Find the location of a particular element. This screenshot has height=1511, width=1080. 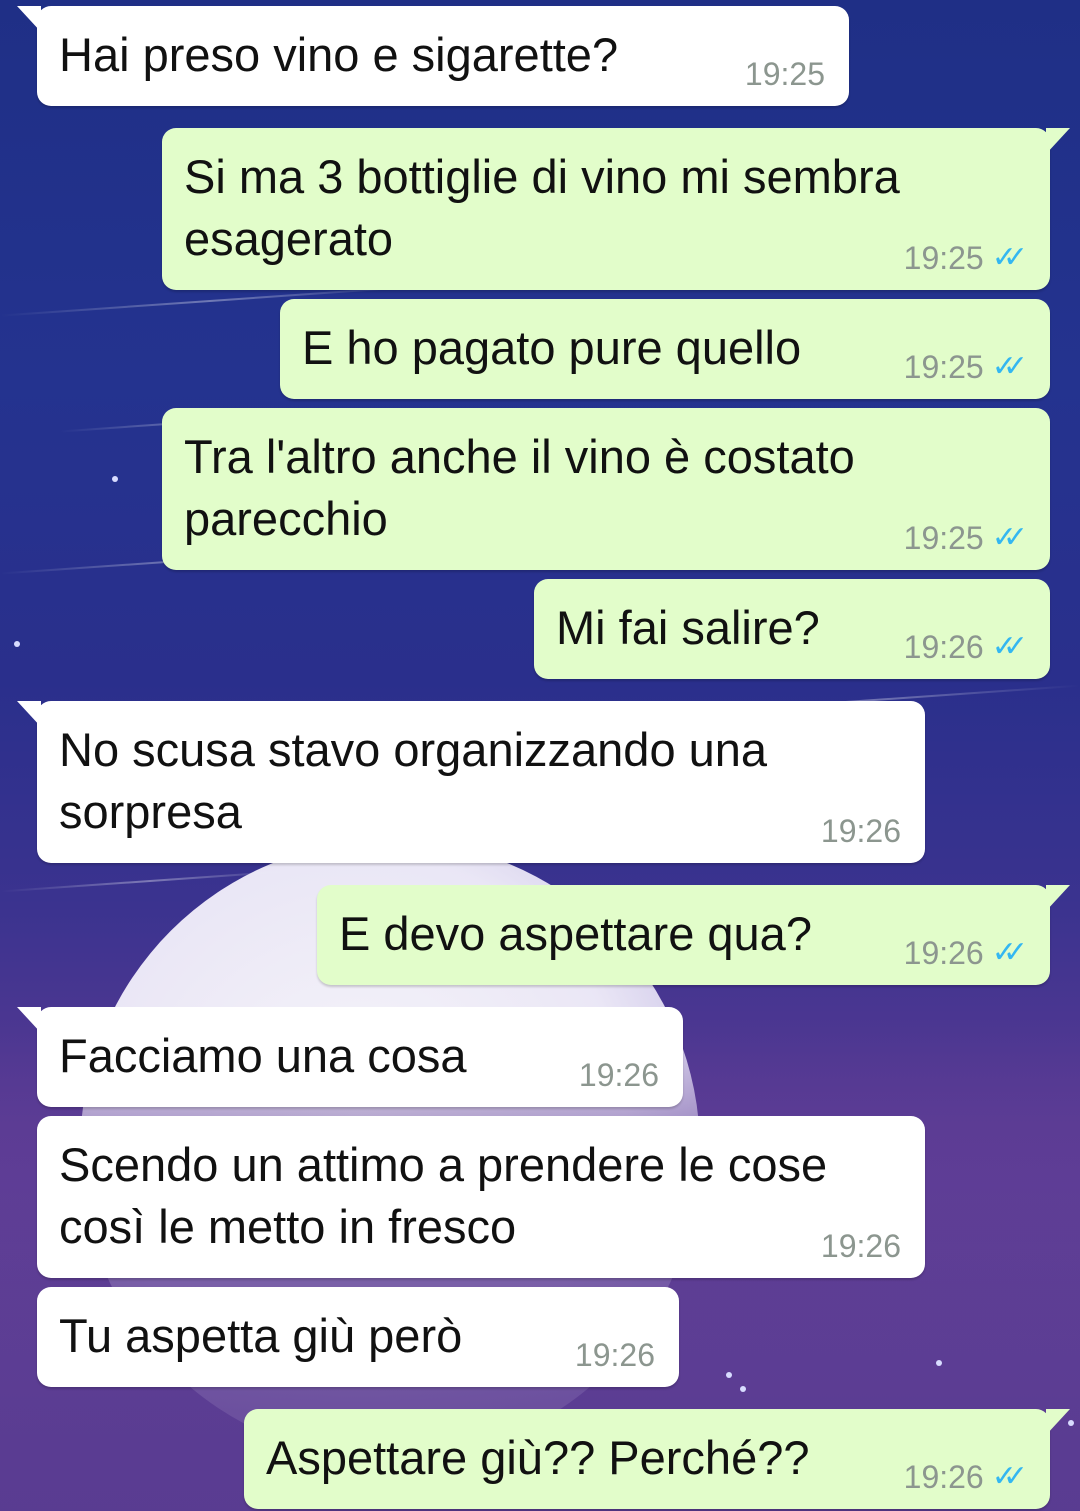

message-bubble-incoming: Hai preso vino e sigarette? 19:25 is located at coordinates (433, 56).